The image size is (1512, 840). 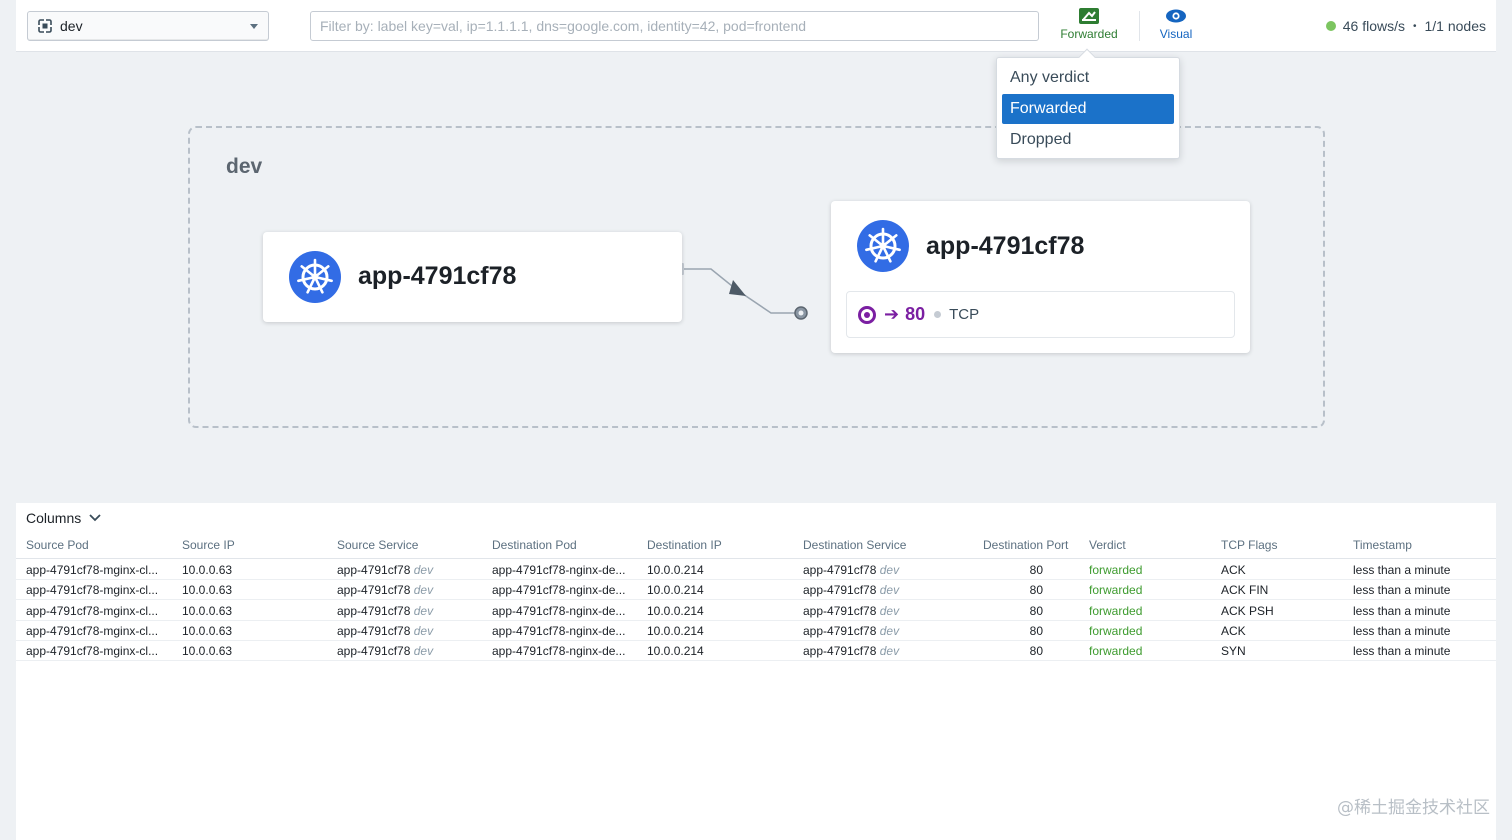 What do you see at coordinates (1040, 314) in the screenshot?
I see `port-endpoint: ➔ 80 TCP` at bounding box center [1040, 314].